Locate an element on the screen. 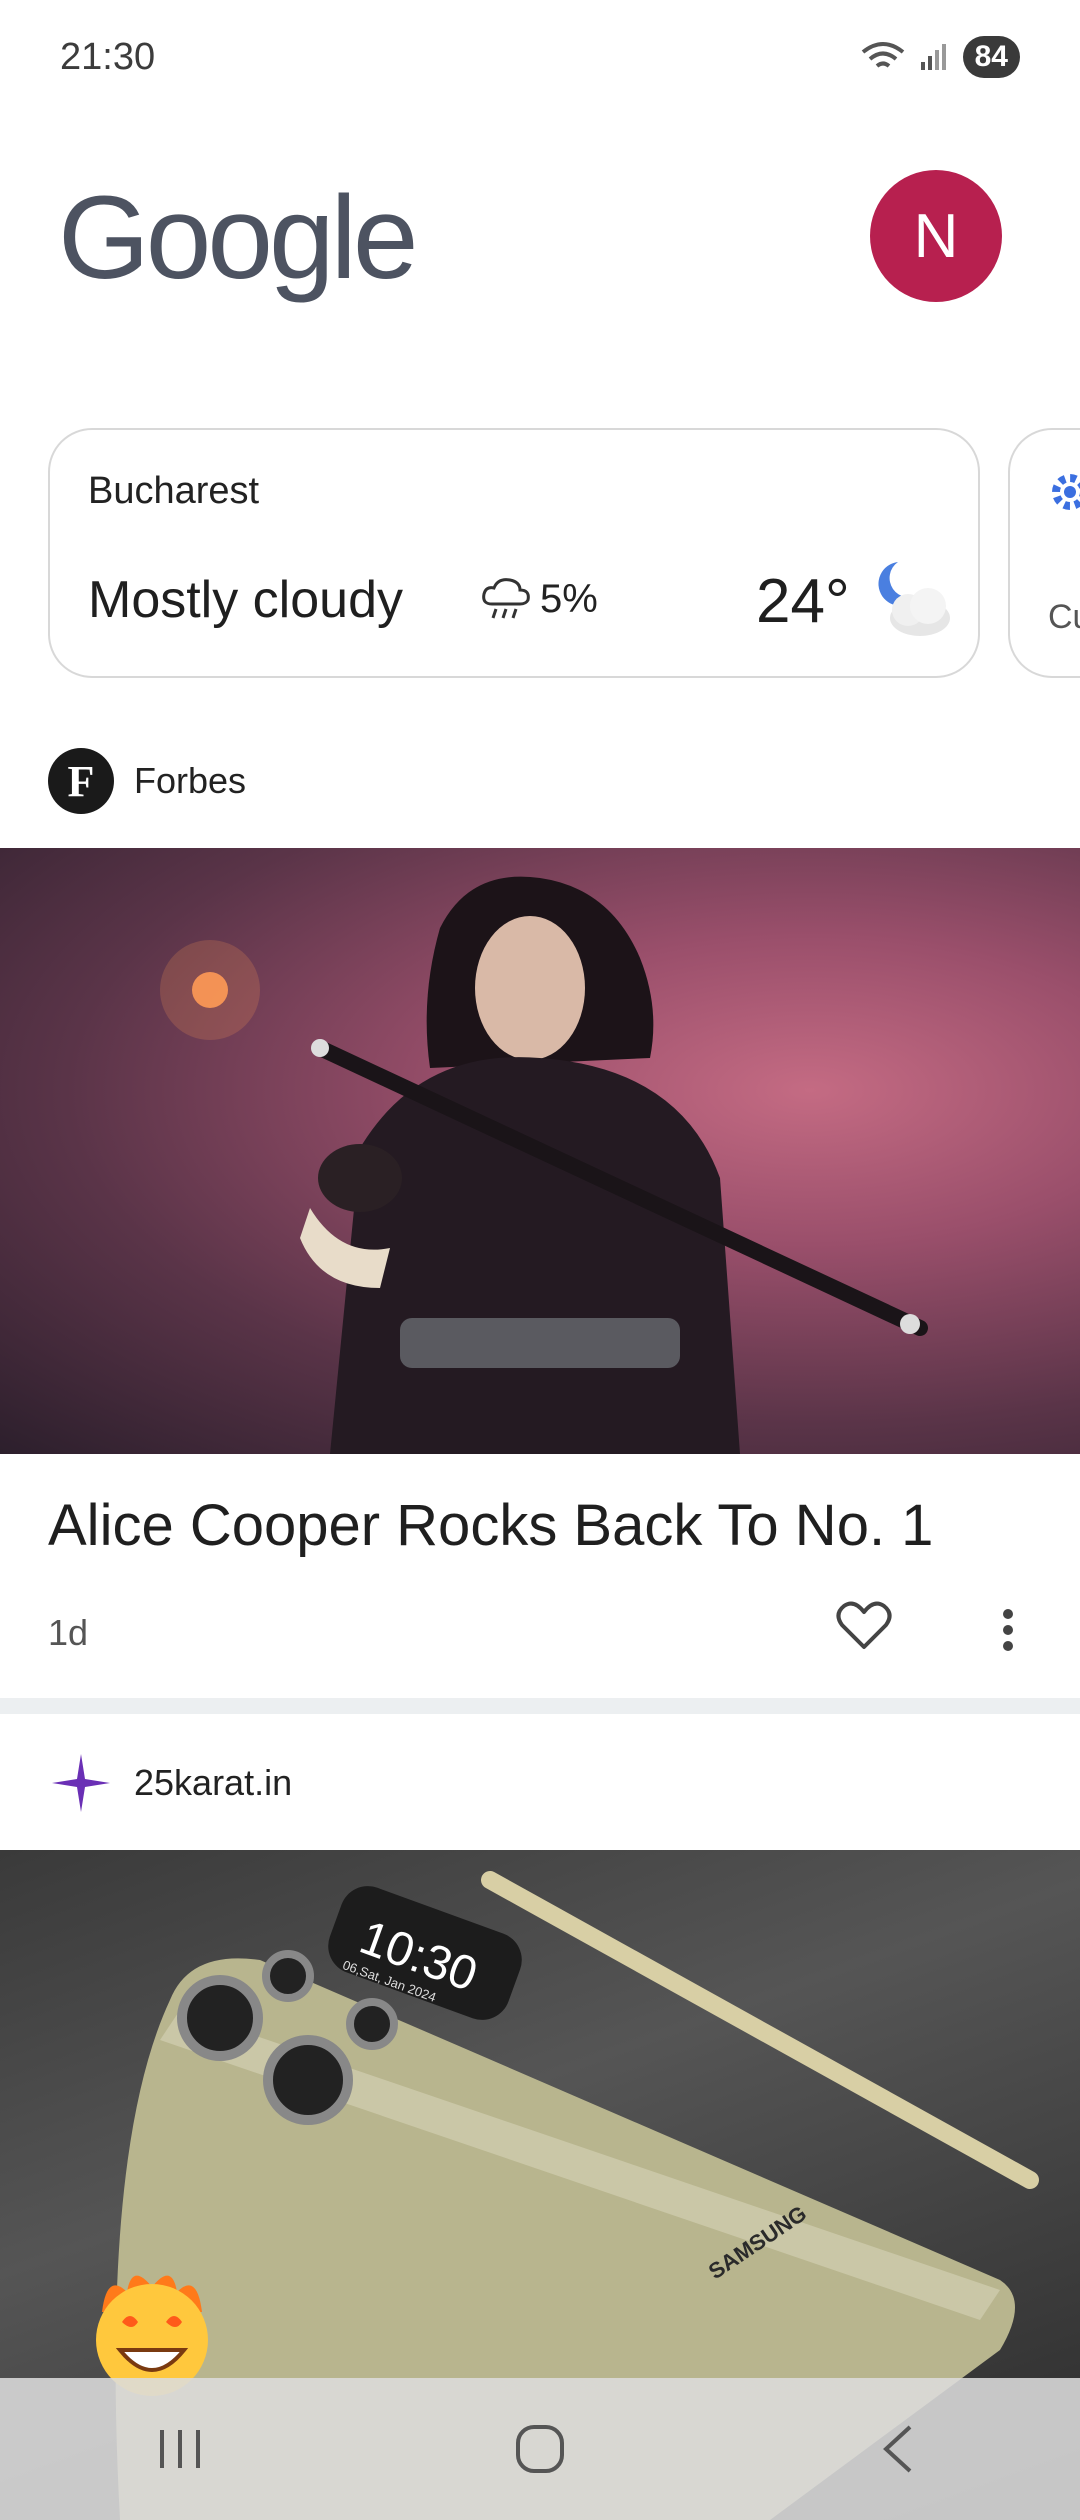 The height and width of the screenshot is (2520, 1080). weather-condition: Mostly cloudy is located at coordinates (245, 600).